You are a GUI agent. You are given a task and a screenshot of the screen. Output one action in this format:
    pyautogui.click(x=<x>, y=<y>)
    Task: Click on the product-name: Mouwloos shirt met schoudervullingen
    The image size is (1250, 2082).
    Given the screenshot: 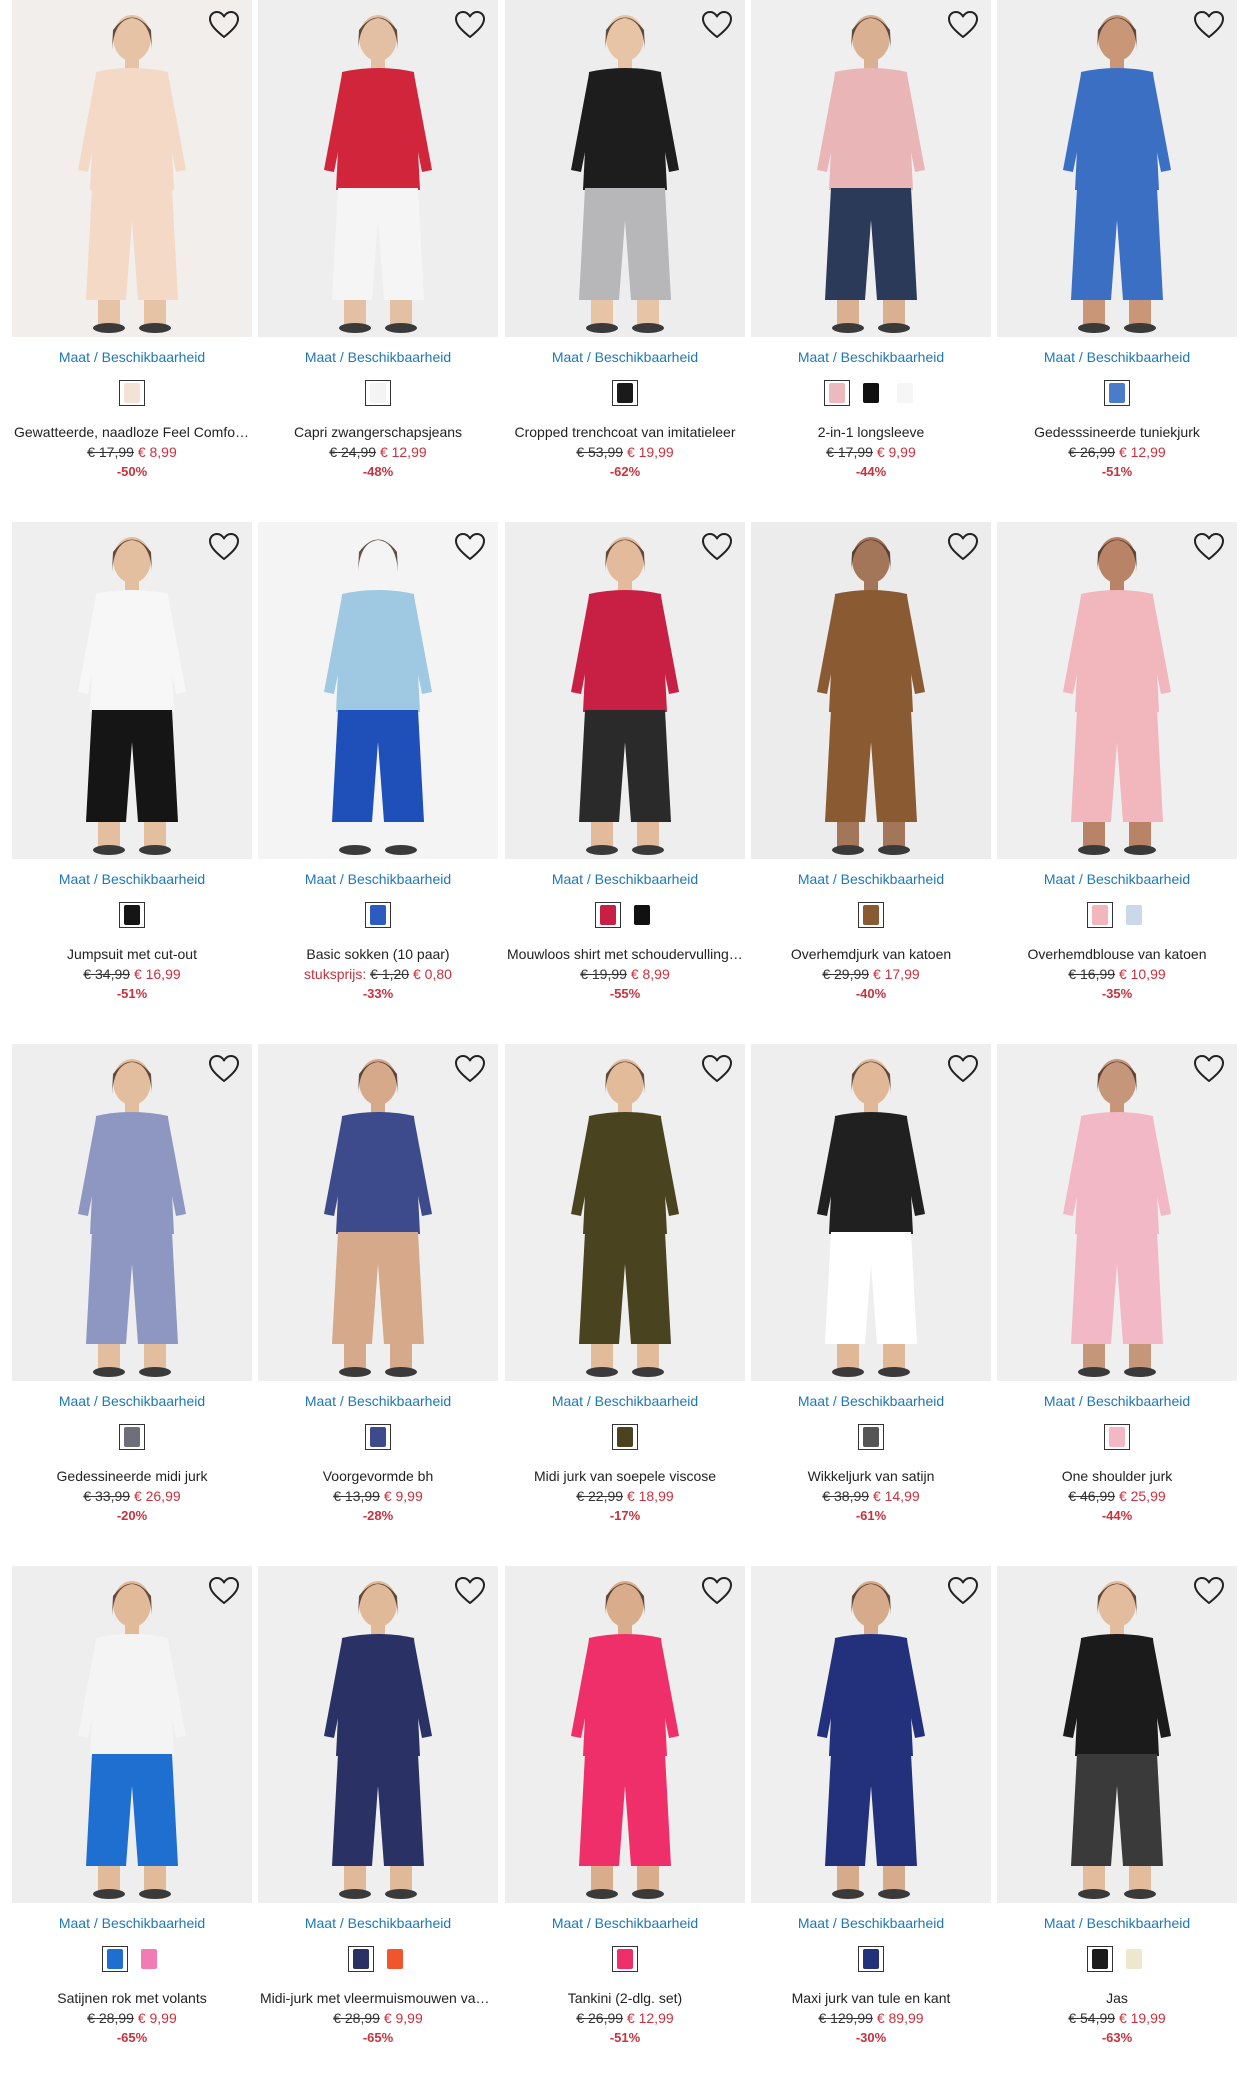 What is the action you would take?
    pyautogui.click(x=625, y=954)
    